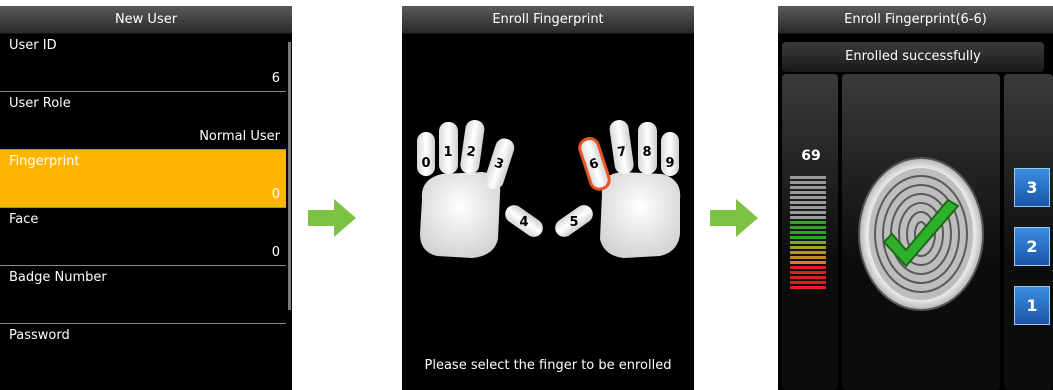 Image resolution: width=1053 pixels, height=390 pixels. I want to click on enroll-prompt: Please select the finger to be enrolled, so click(548, 365).